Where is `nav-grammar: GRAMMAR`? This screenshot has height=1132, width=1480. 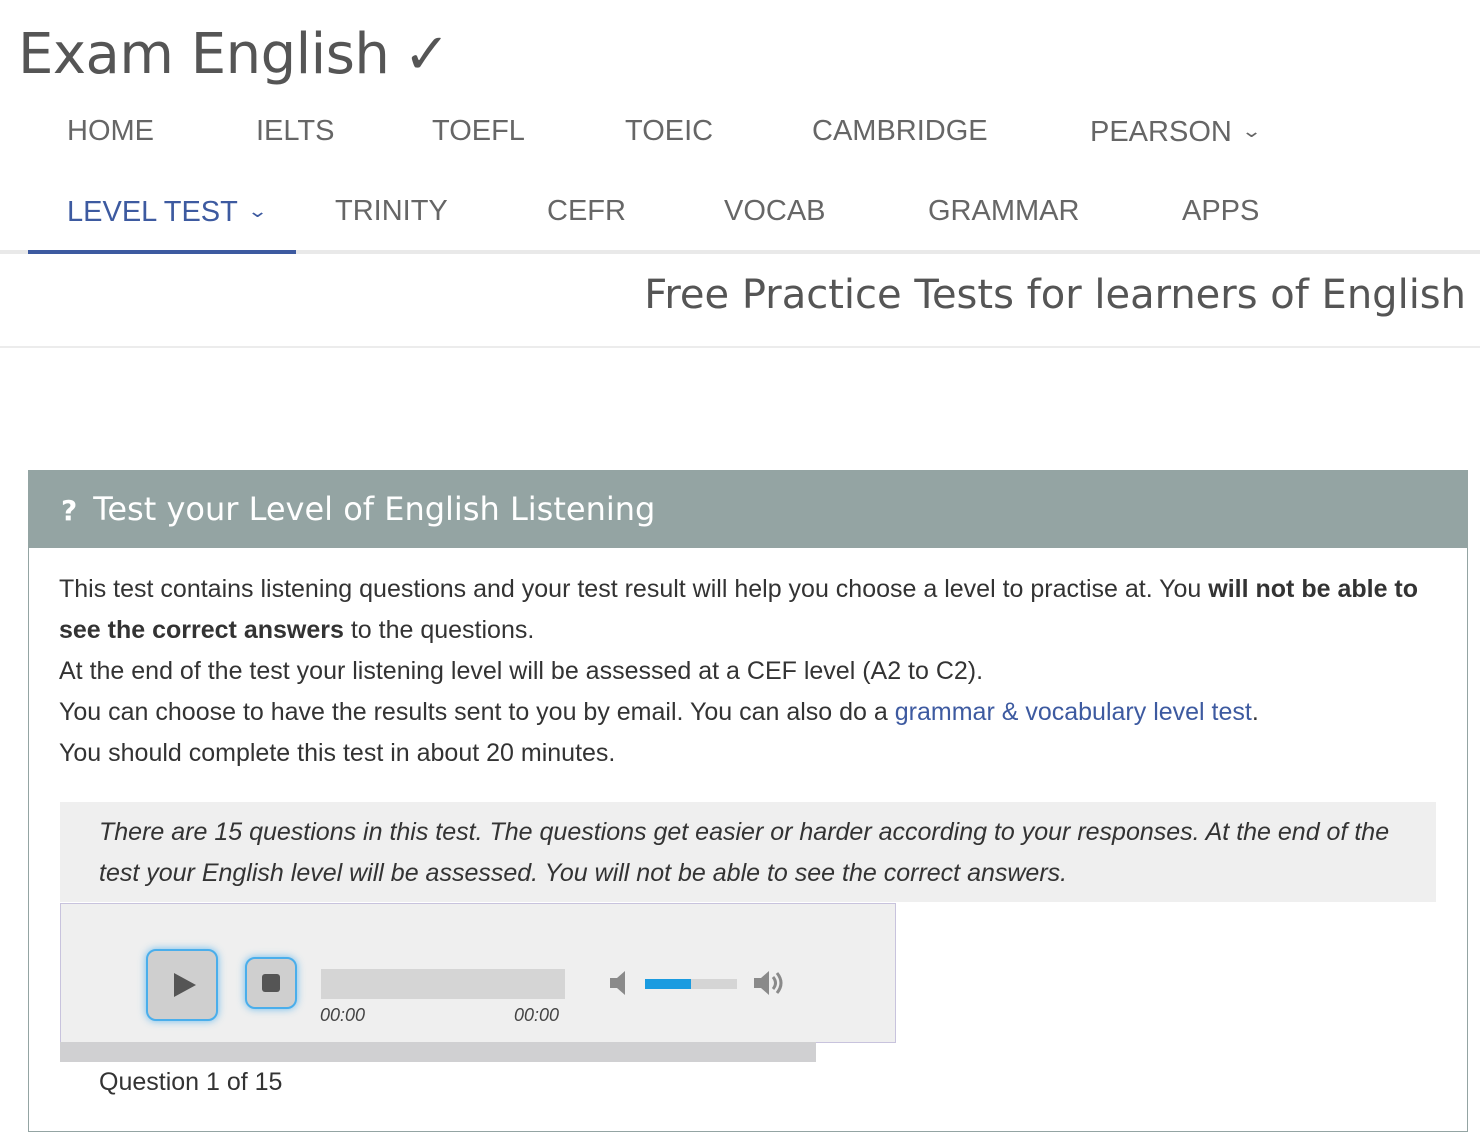
nav-grammar: GRAMMAR is located at coordinates (1003, 212).